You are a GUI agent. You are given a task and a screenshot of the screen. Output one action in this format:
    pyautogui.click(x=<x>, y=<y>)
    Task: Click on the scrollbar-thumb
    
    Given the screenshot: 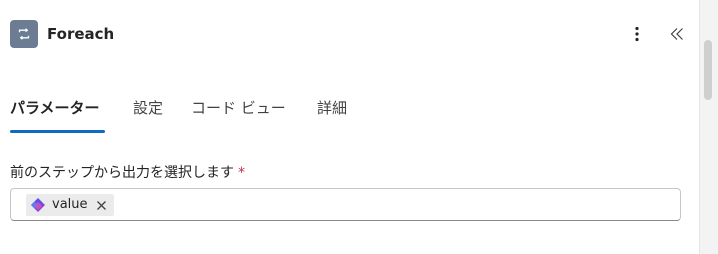 What is the action you would take?
    pyautogui.click(x=708, y=70)
    